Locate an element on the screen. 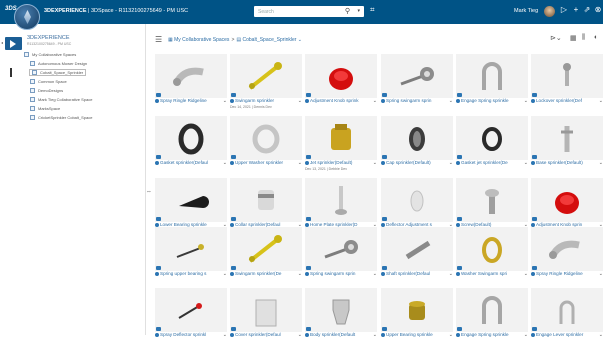 The height and width of the screenshot is (351, 603). tree-item: DemoDesigns is located at coordinates (46, 91).